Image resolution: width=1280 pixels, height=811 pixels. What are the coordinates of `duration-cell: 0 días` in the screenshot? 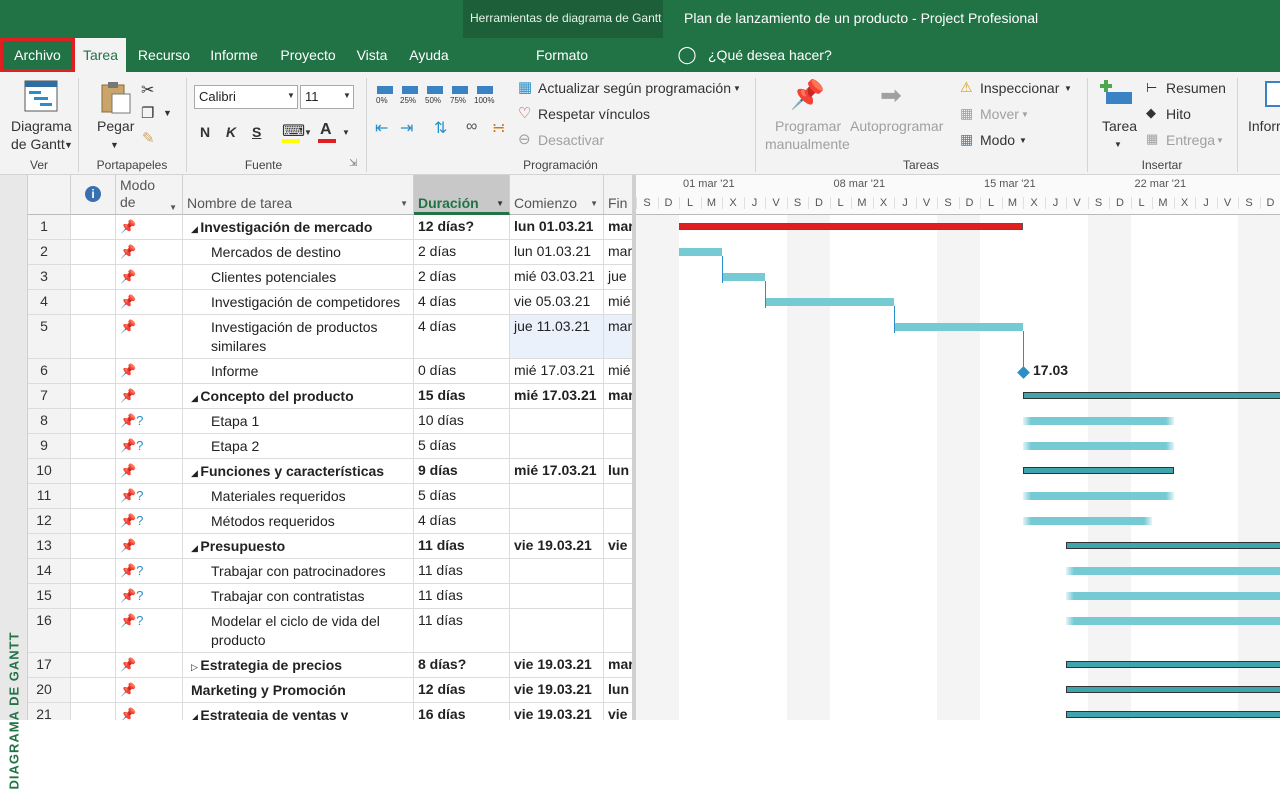 It's located at (462, 371).